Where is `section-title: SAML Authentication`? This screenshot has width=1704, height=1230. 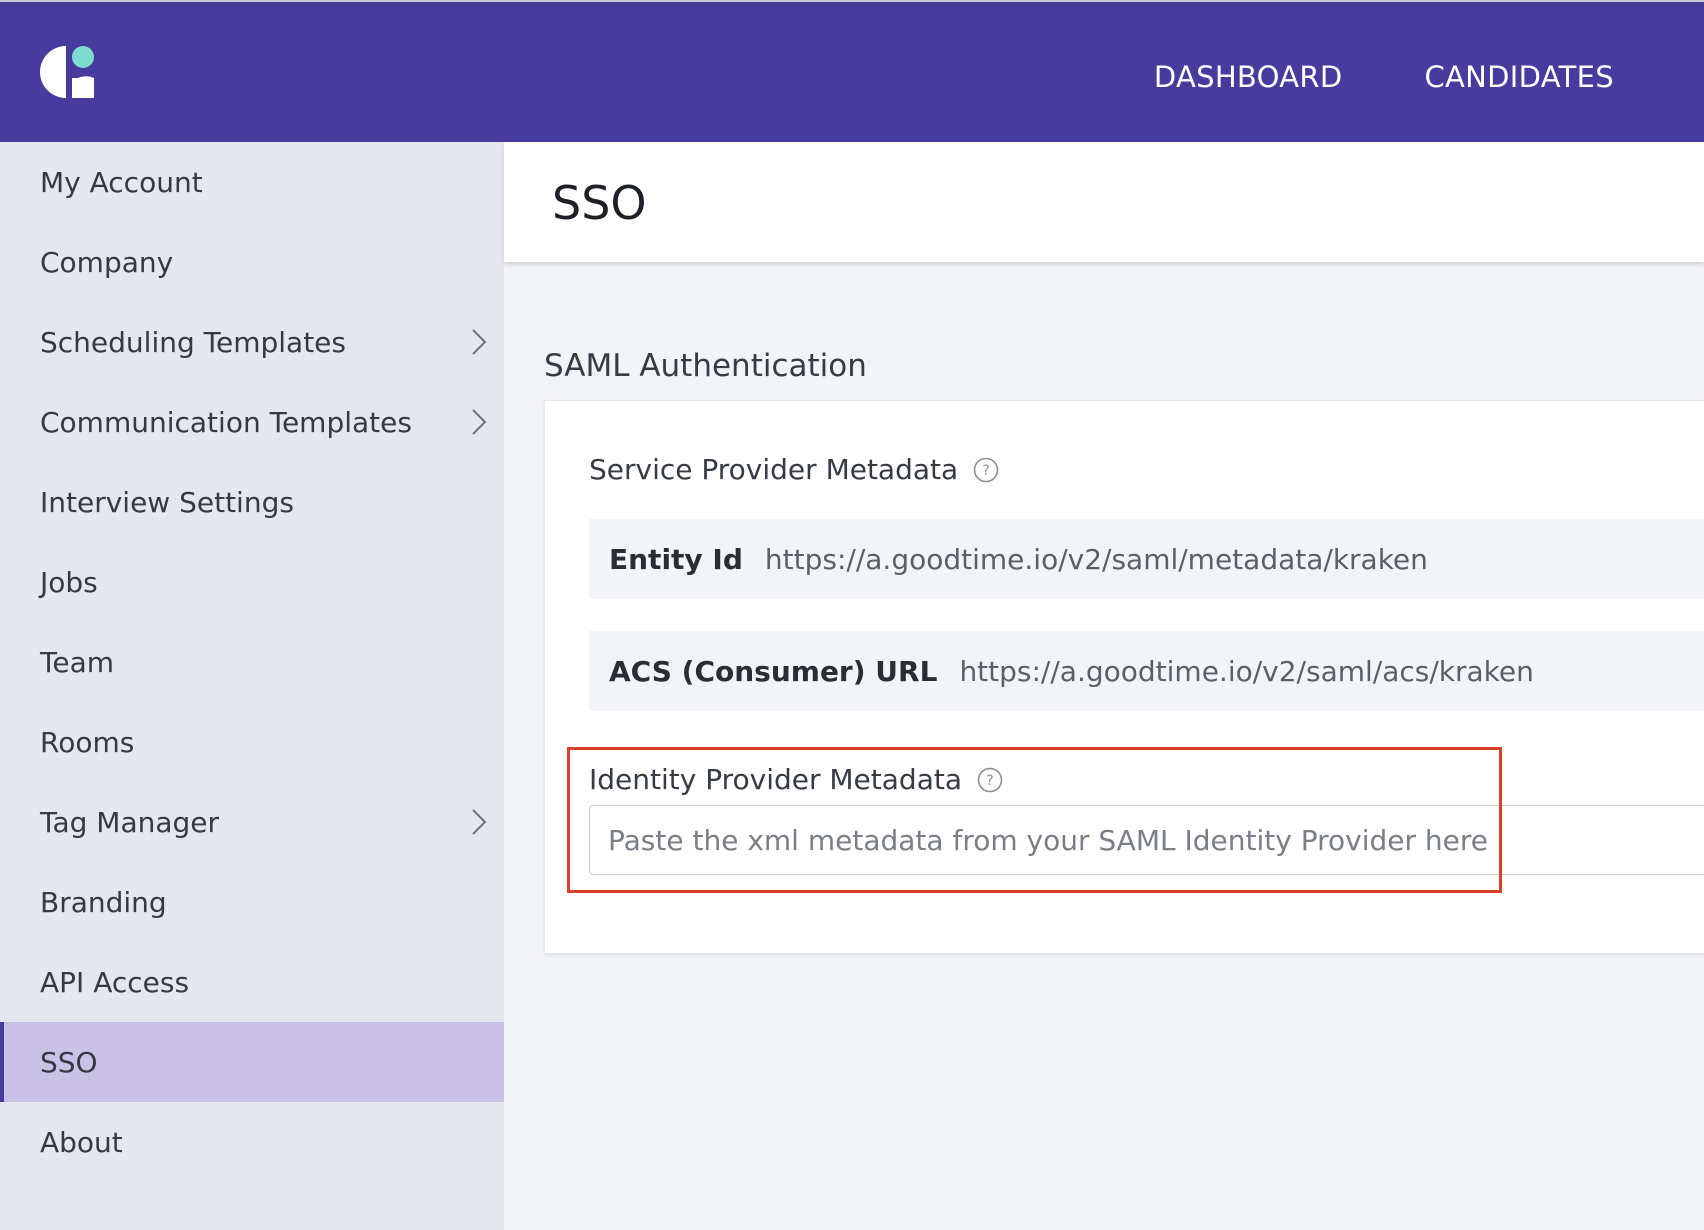 section-title: SAML Authentication is located at coordinates (705, 366).